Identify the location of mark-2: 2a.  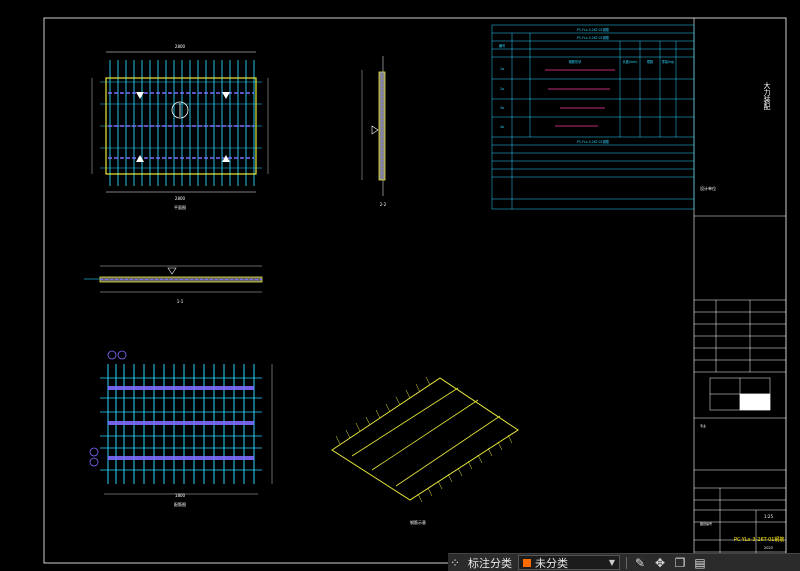
(502, 89).